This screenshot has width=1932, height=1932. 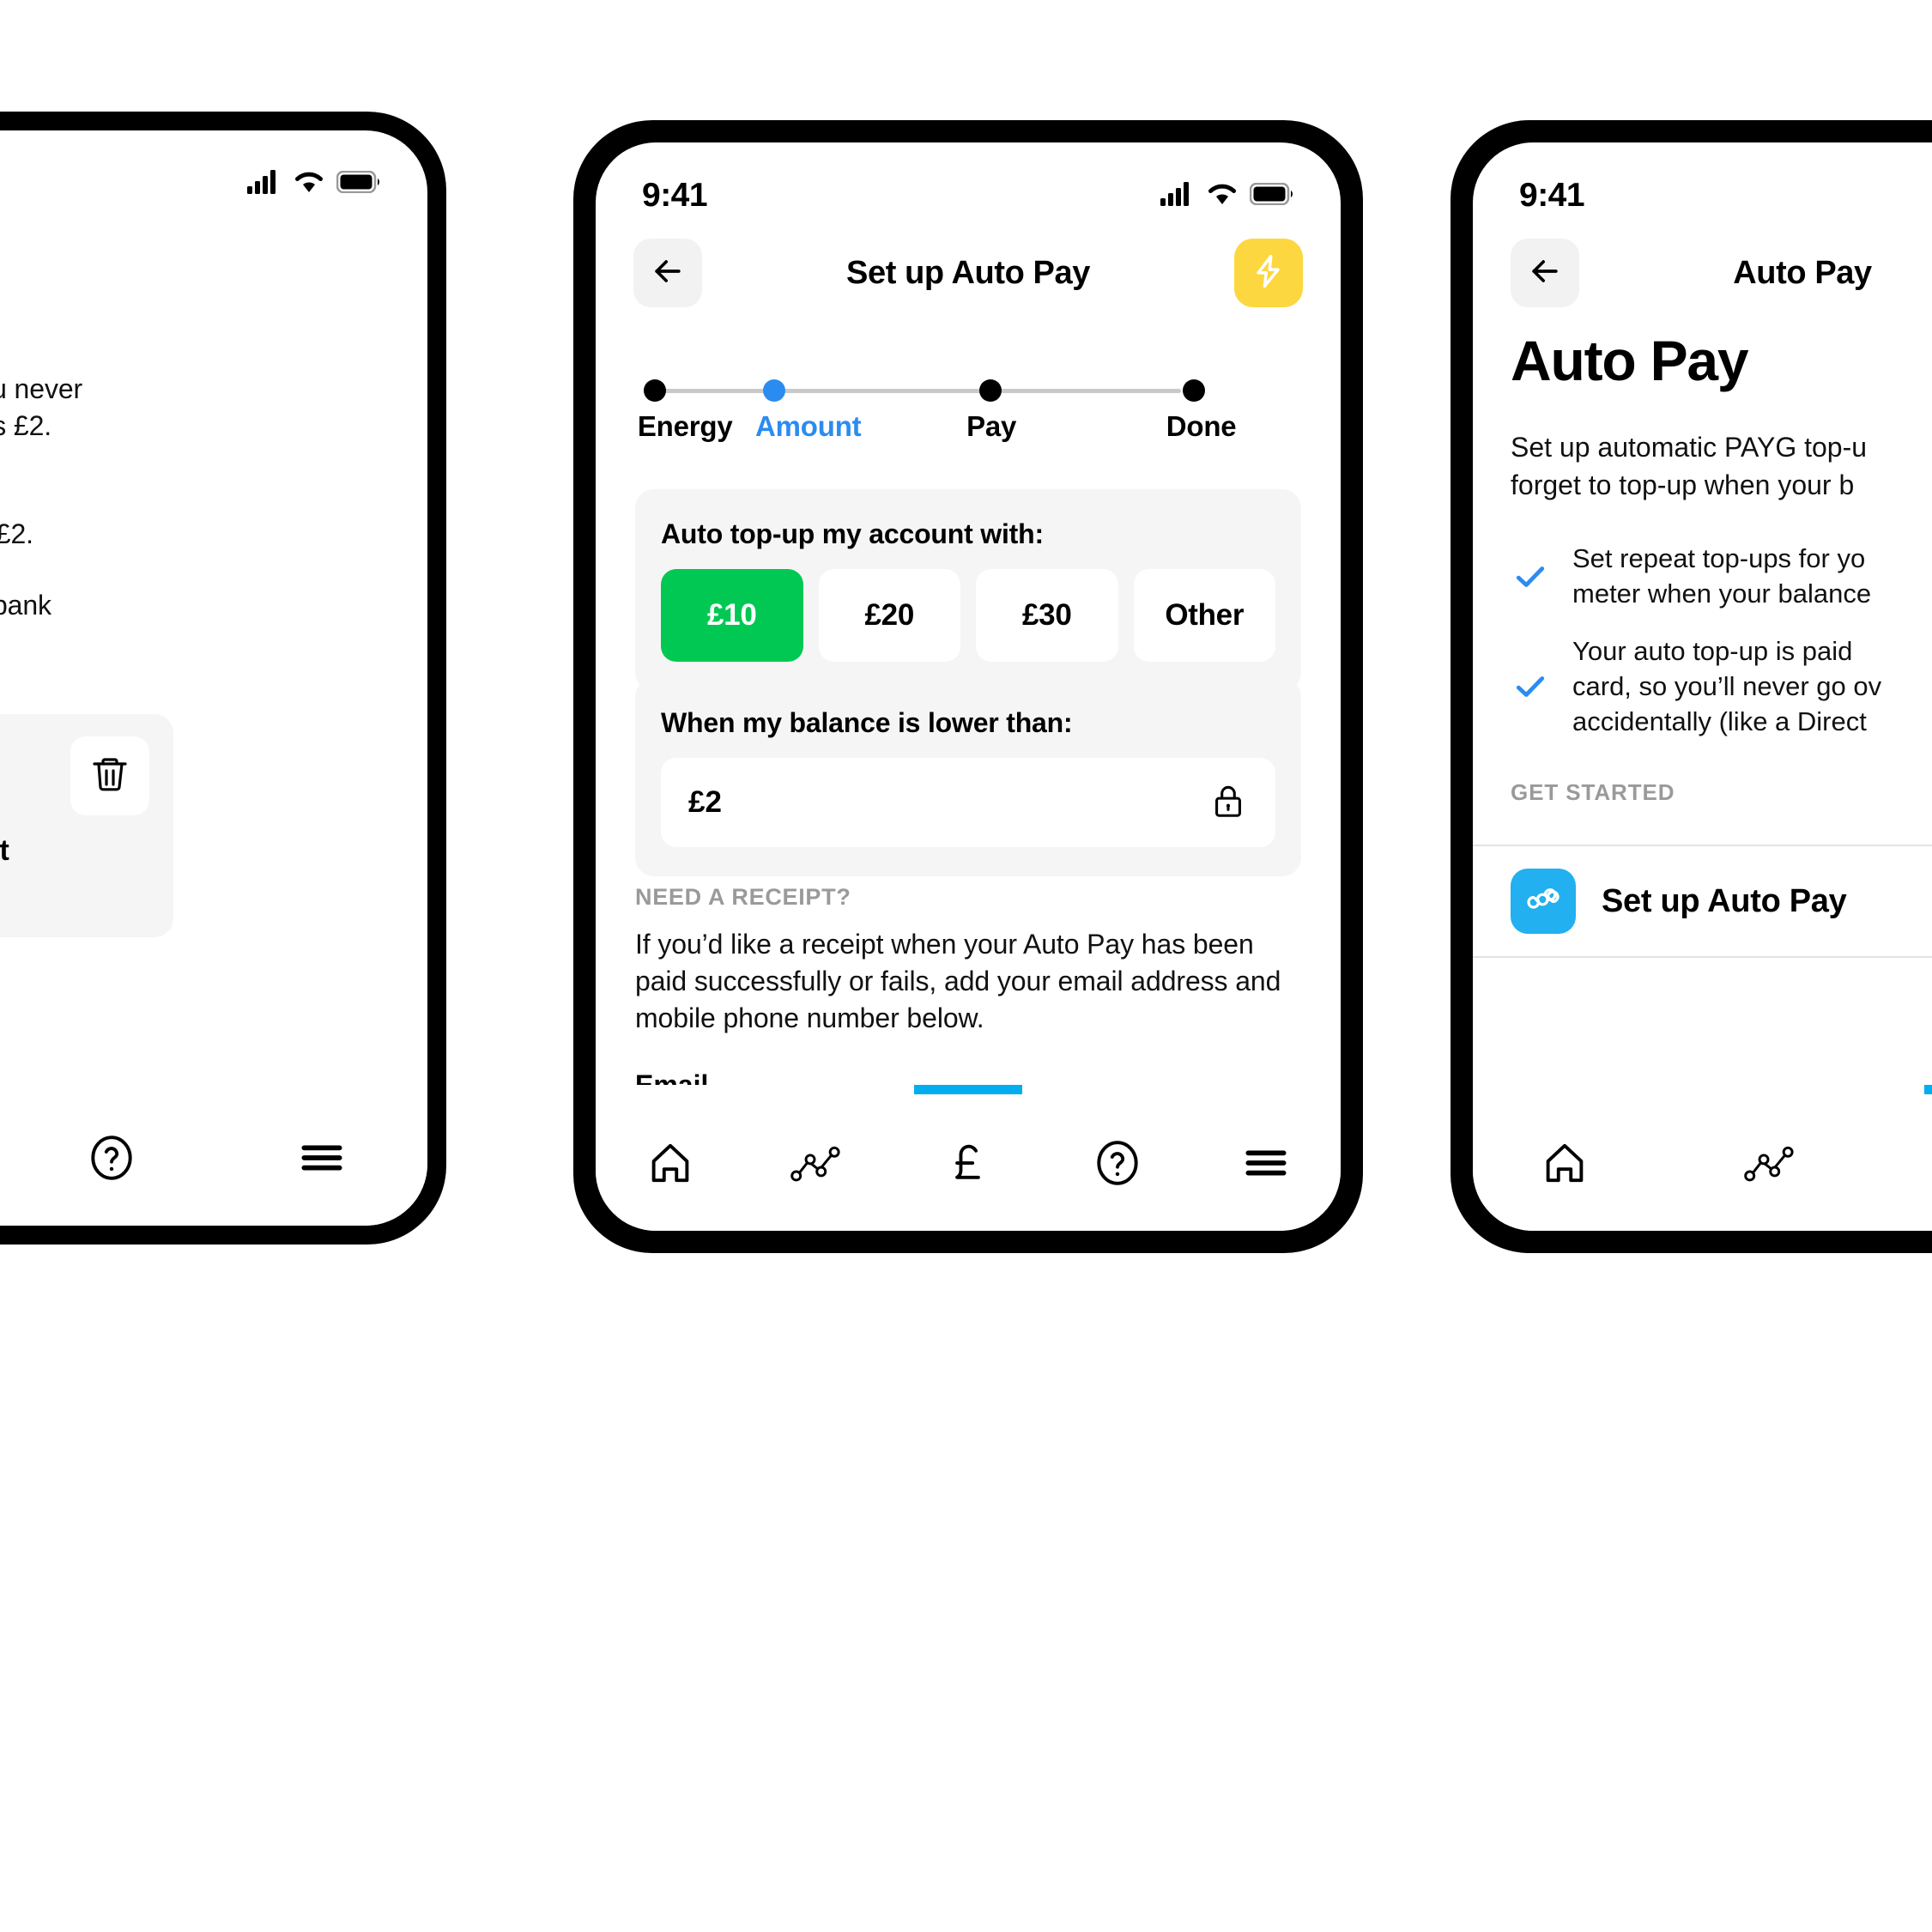 I want to click on nav-bar-middle: Set up Auto Pay, so click(x=969, y=273).